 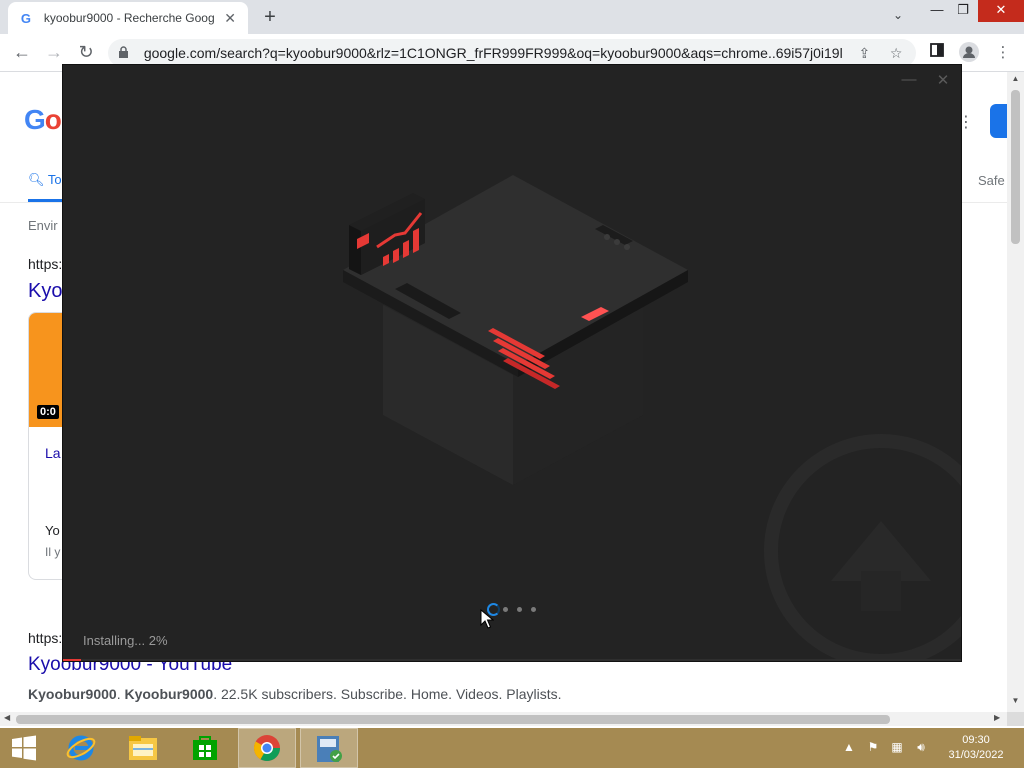 What do you see at coordinates (921, 749) in the screenshot?
I see `volume-icon: 🔊︎` at bounding box center [921, 749].